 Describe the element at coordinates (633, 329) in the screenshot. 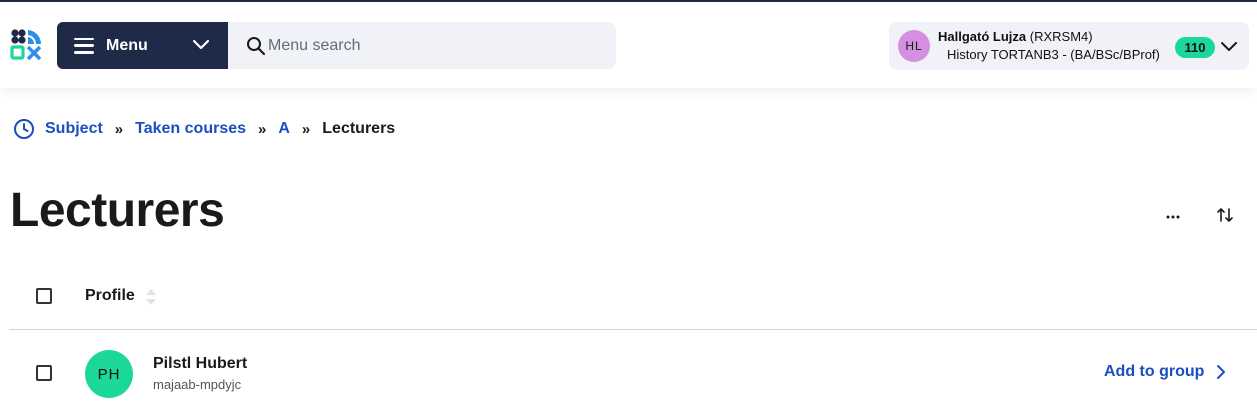

I see `table-divider` at that location.